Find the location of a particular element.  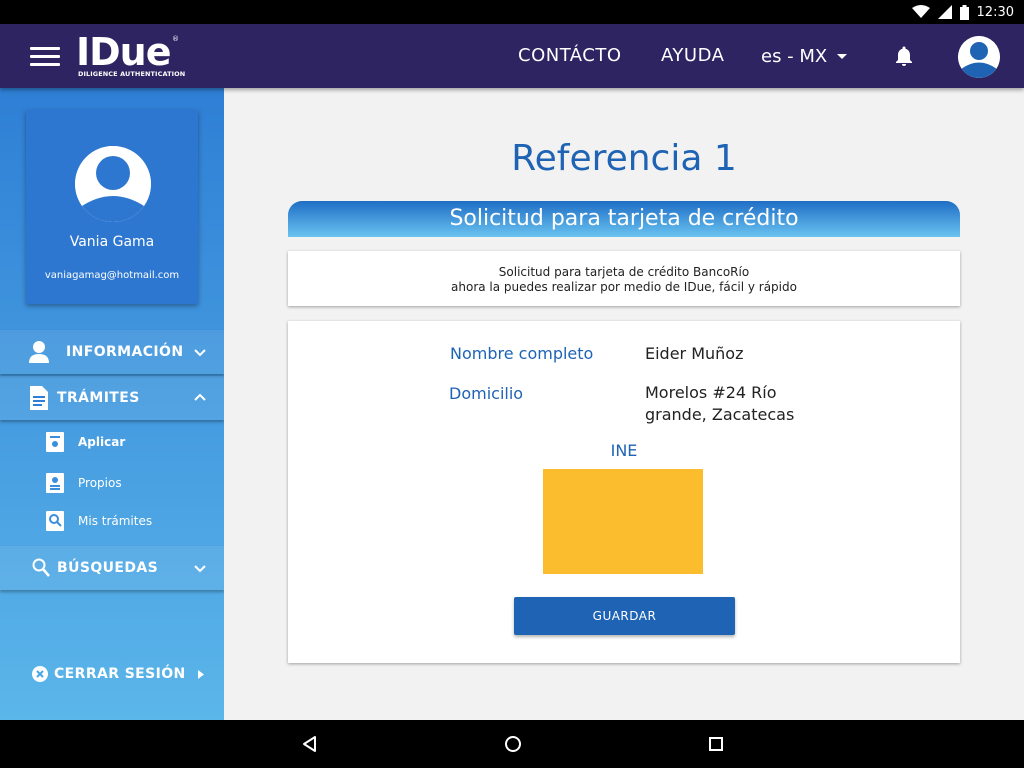

name-label: Nombre completo is located at coordinates (522, 353).